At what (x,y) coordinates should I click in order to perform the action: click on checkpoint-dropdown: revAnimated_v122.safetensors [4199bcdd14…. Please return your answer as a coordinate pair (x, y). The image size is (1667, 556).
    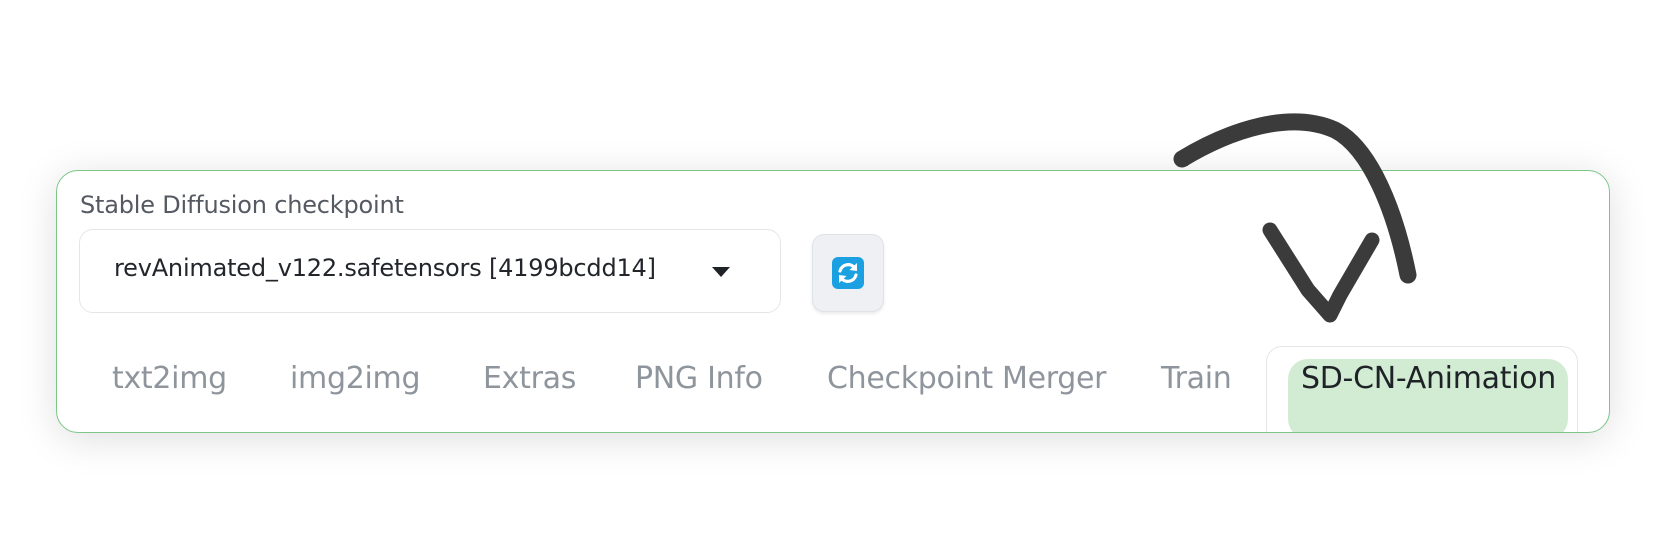
    Looking at the image, I should click on (430, 271).